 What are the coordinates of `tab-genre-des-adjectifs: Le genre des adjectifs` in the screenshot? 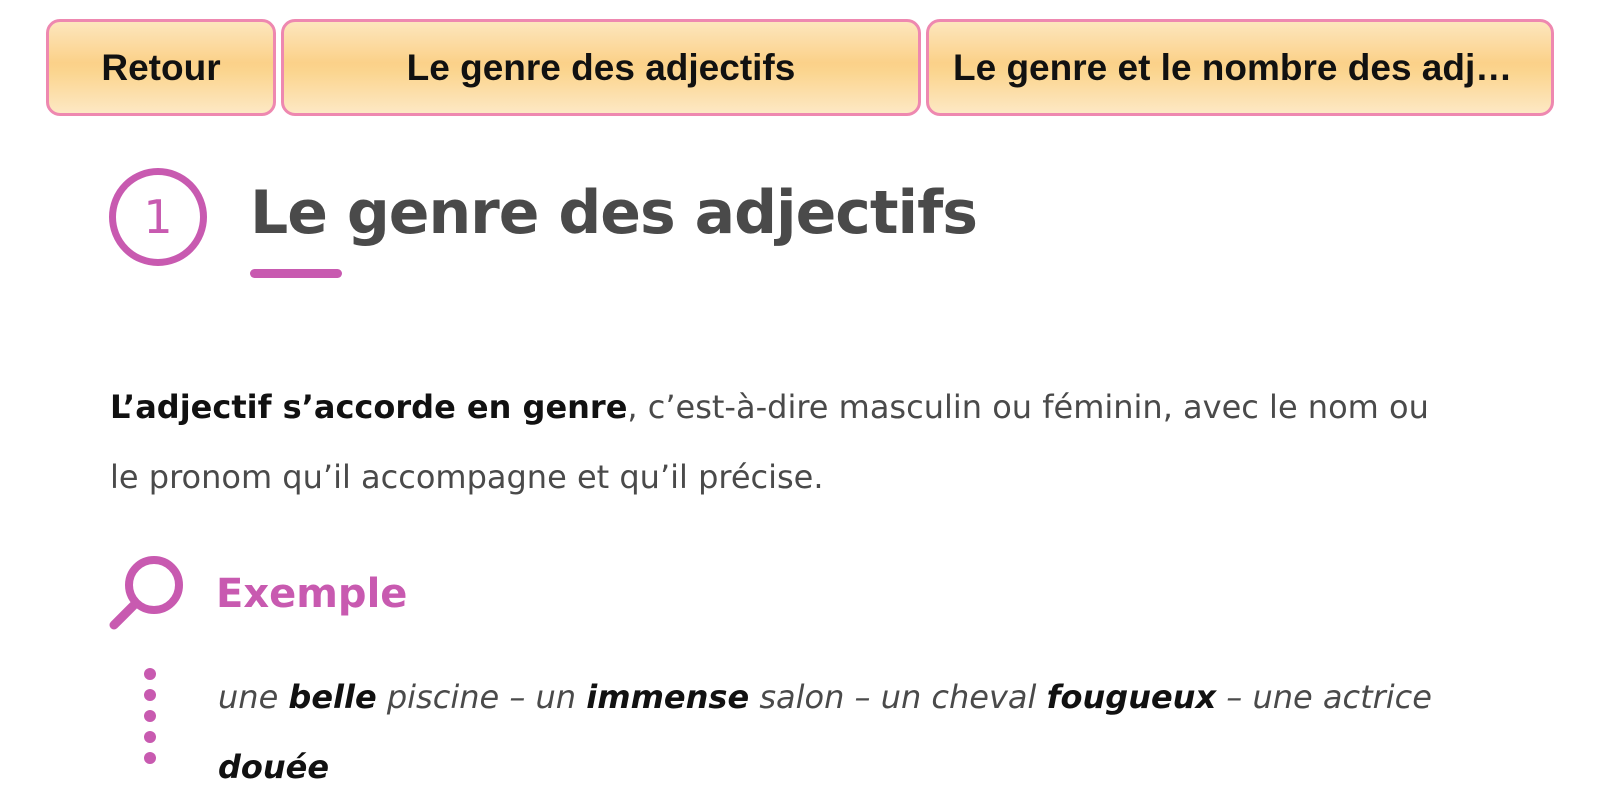 It's located at (601, 67).